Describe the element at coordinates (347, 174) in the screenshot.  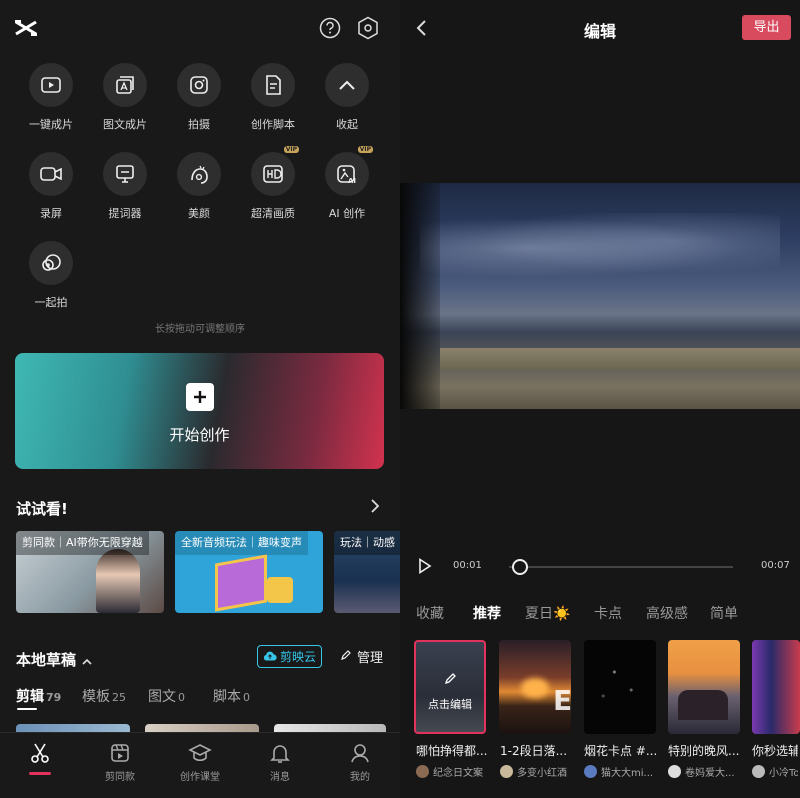
I see `ai-create-icon: AI` at that location.